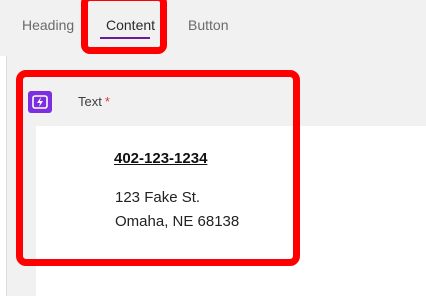  What do you see at coordinates (124, 27) in the screenshot?
I see `tab-highlight-annotation` at bounding box center [124, 27].